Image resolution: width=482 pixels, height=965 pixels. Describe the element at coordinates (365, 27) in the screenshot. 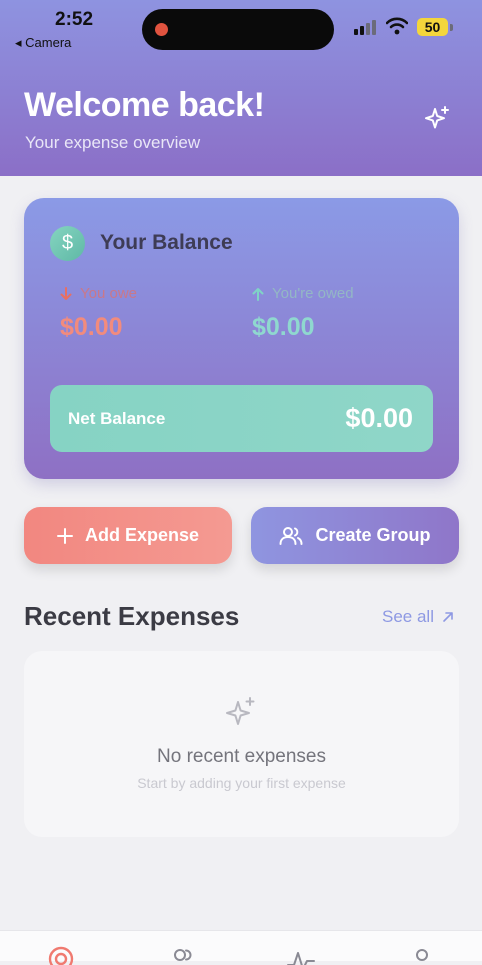

I see `cellular-signal-icon` at that location.